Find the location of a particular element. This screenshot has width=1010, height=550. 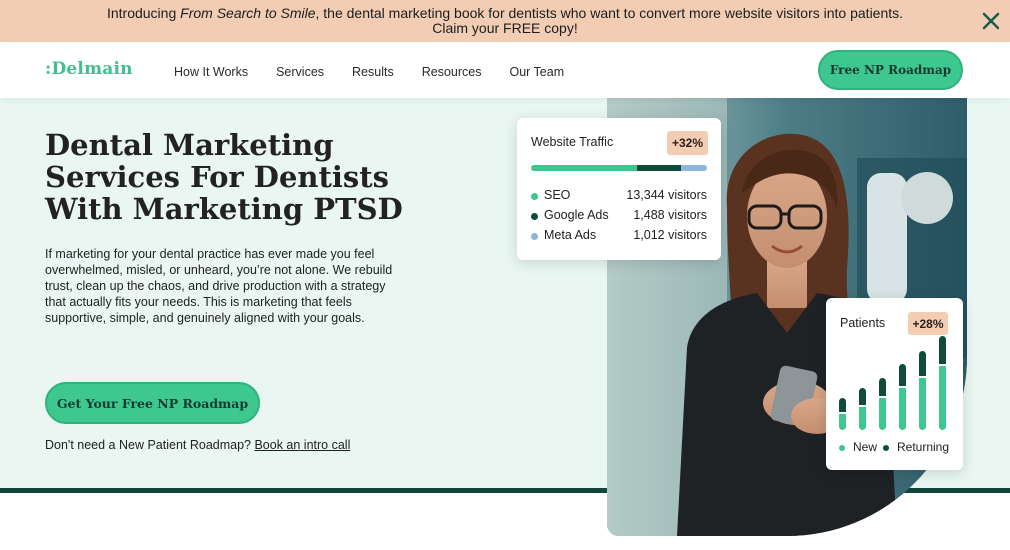

free-roadmap-button: Free NP Roadmap is located at coordinates (890, 70).